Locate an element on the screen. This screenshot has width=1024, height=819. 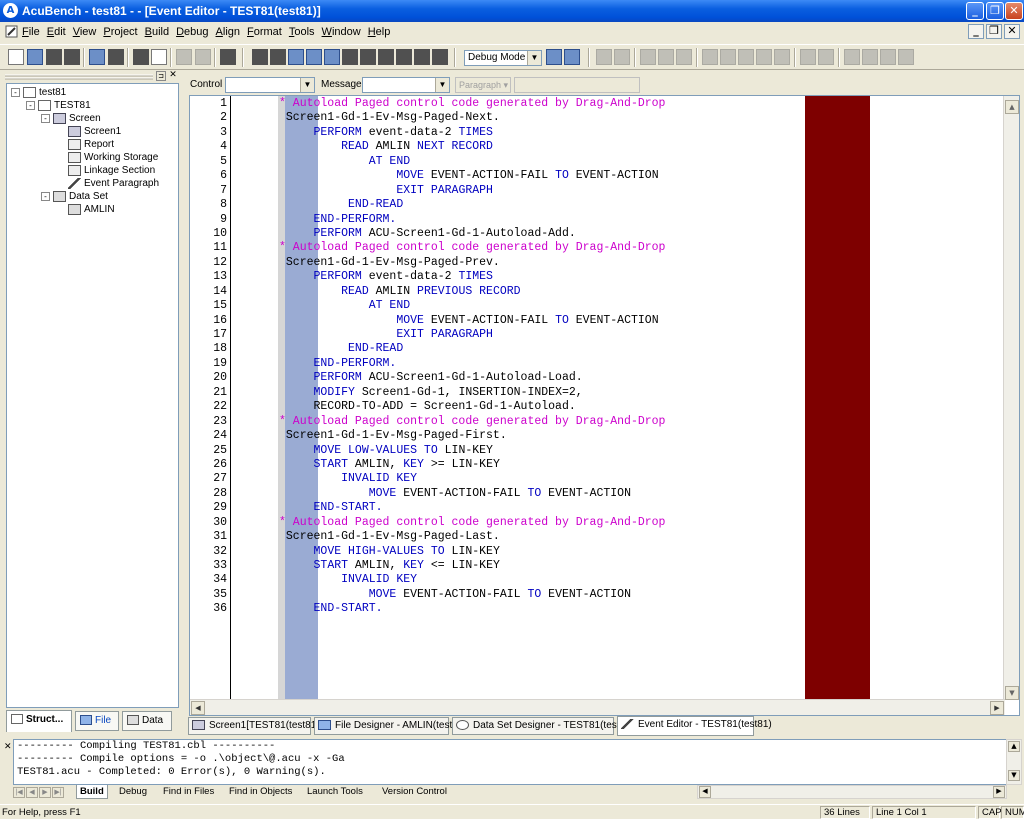
menu-align: Align is located at coordinates (228, 32).